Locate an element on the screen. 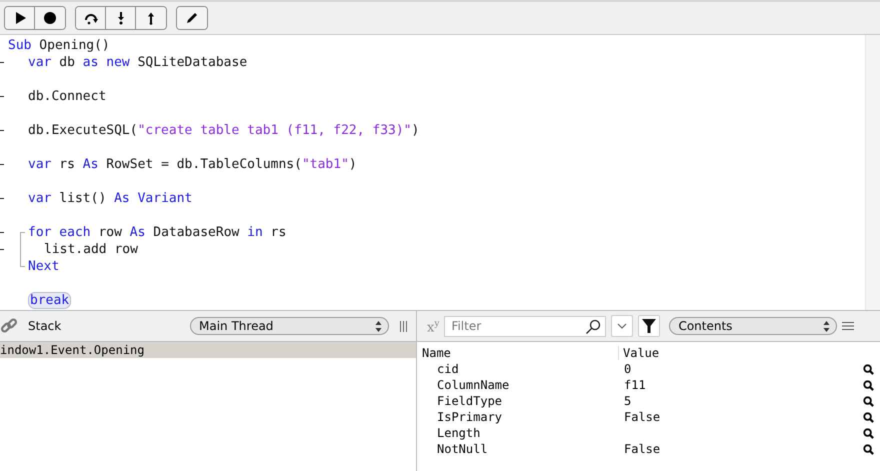  variable-name: NotNull is located at coordinates (462, 449).